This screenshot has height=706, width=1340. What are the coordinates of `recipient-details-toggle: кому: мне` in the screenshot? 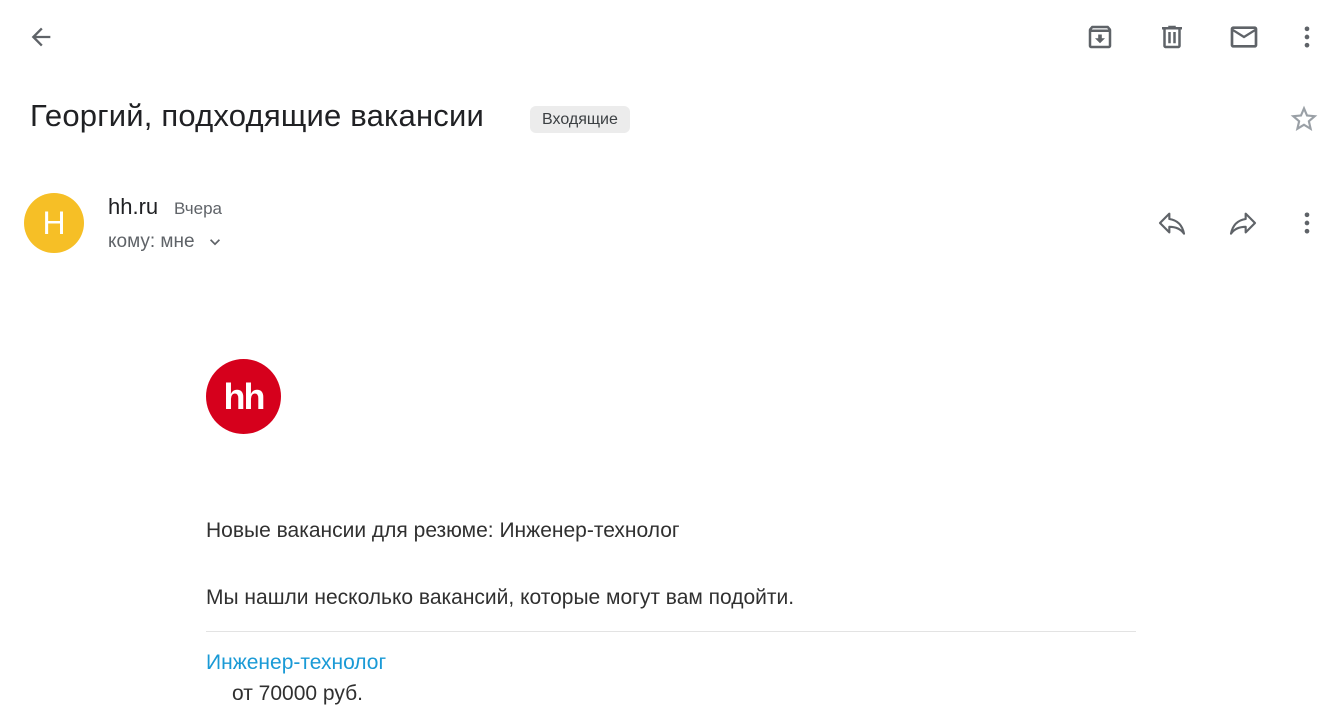 It's located at (166, 242).